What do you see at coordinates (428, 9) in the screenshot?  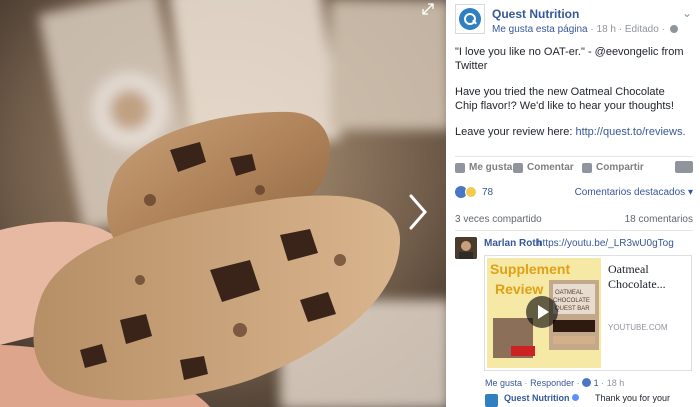 I see `expand-icon` at bounding box center [428, 9].